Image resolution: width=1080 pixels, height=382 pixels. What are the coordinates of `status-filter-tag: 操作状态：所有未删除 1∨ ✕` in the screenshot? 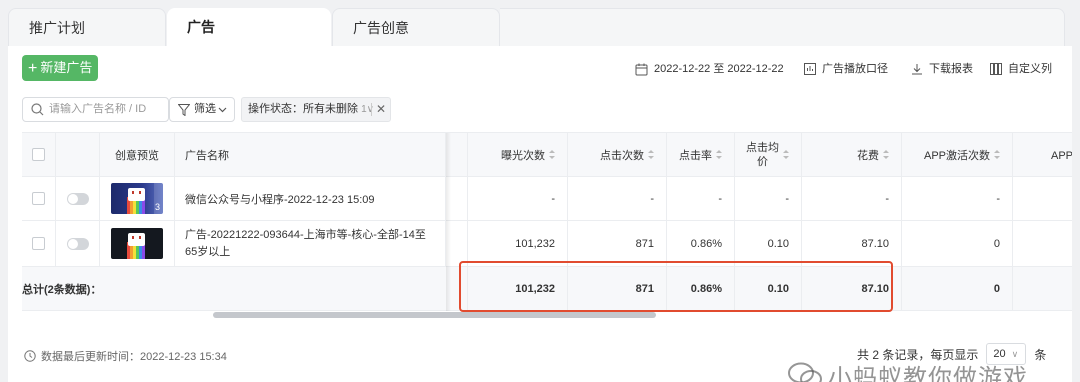 It's located at (316, 109).